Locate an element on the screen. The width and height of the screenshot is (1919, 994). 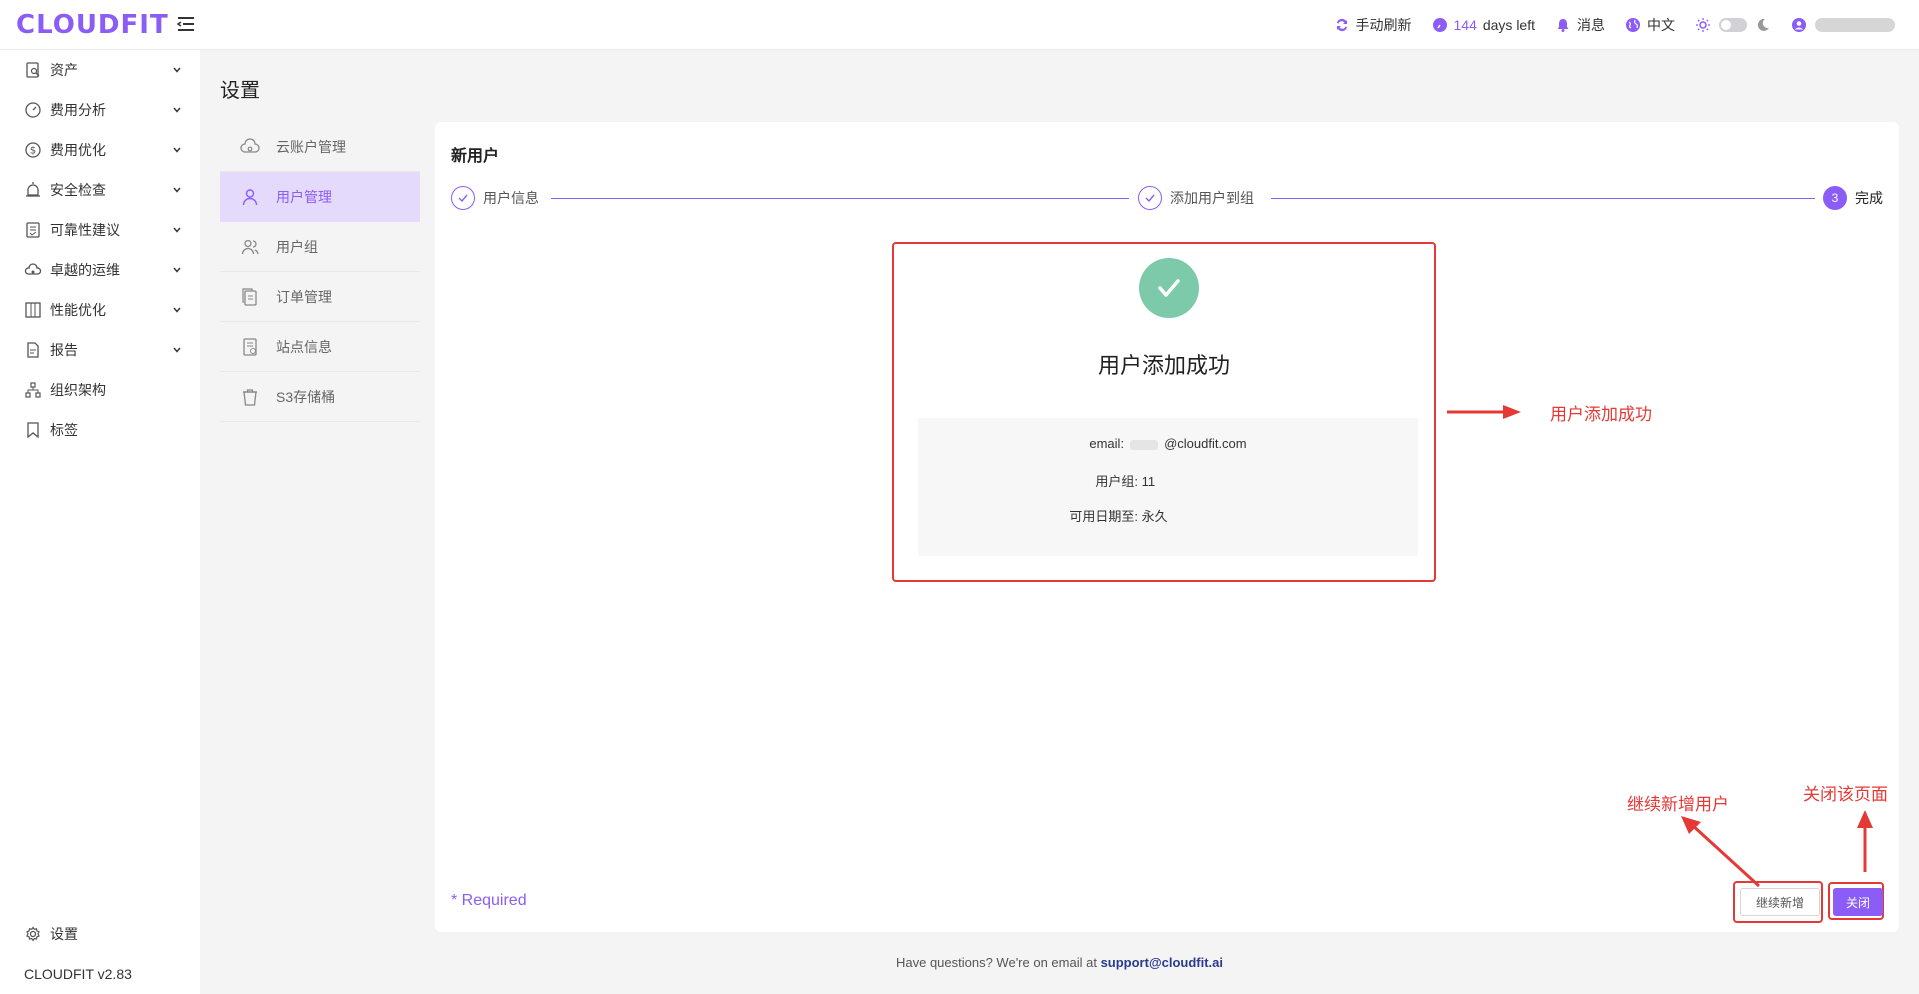
list-check-icon is located at coordinates (33, 230).